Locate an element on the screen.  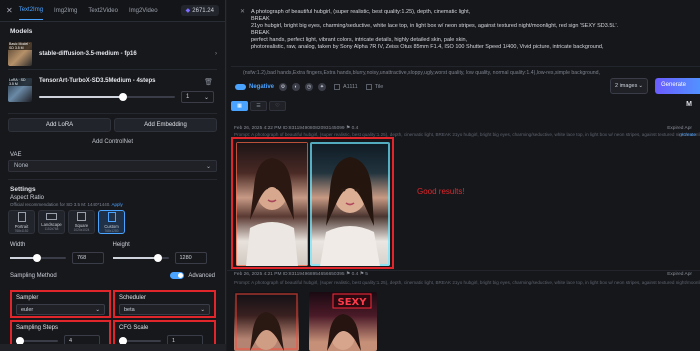
add-controlnet-button: Add ControlNet is located at coordinates (112, 142).